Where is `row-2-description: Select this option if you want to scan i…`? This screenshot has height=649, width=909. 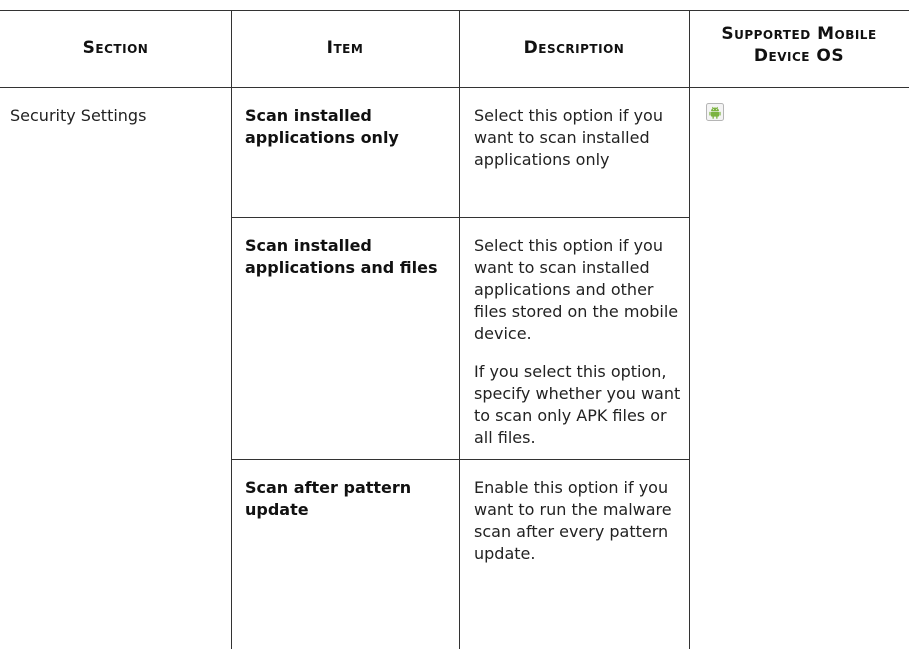
row-2-description: Select this option if you want to scan i… is located at coordinates (579, 350).